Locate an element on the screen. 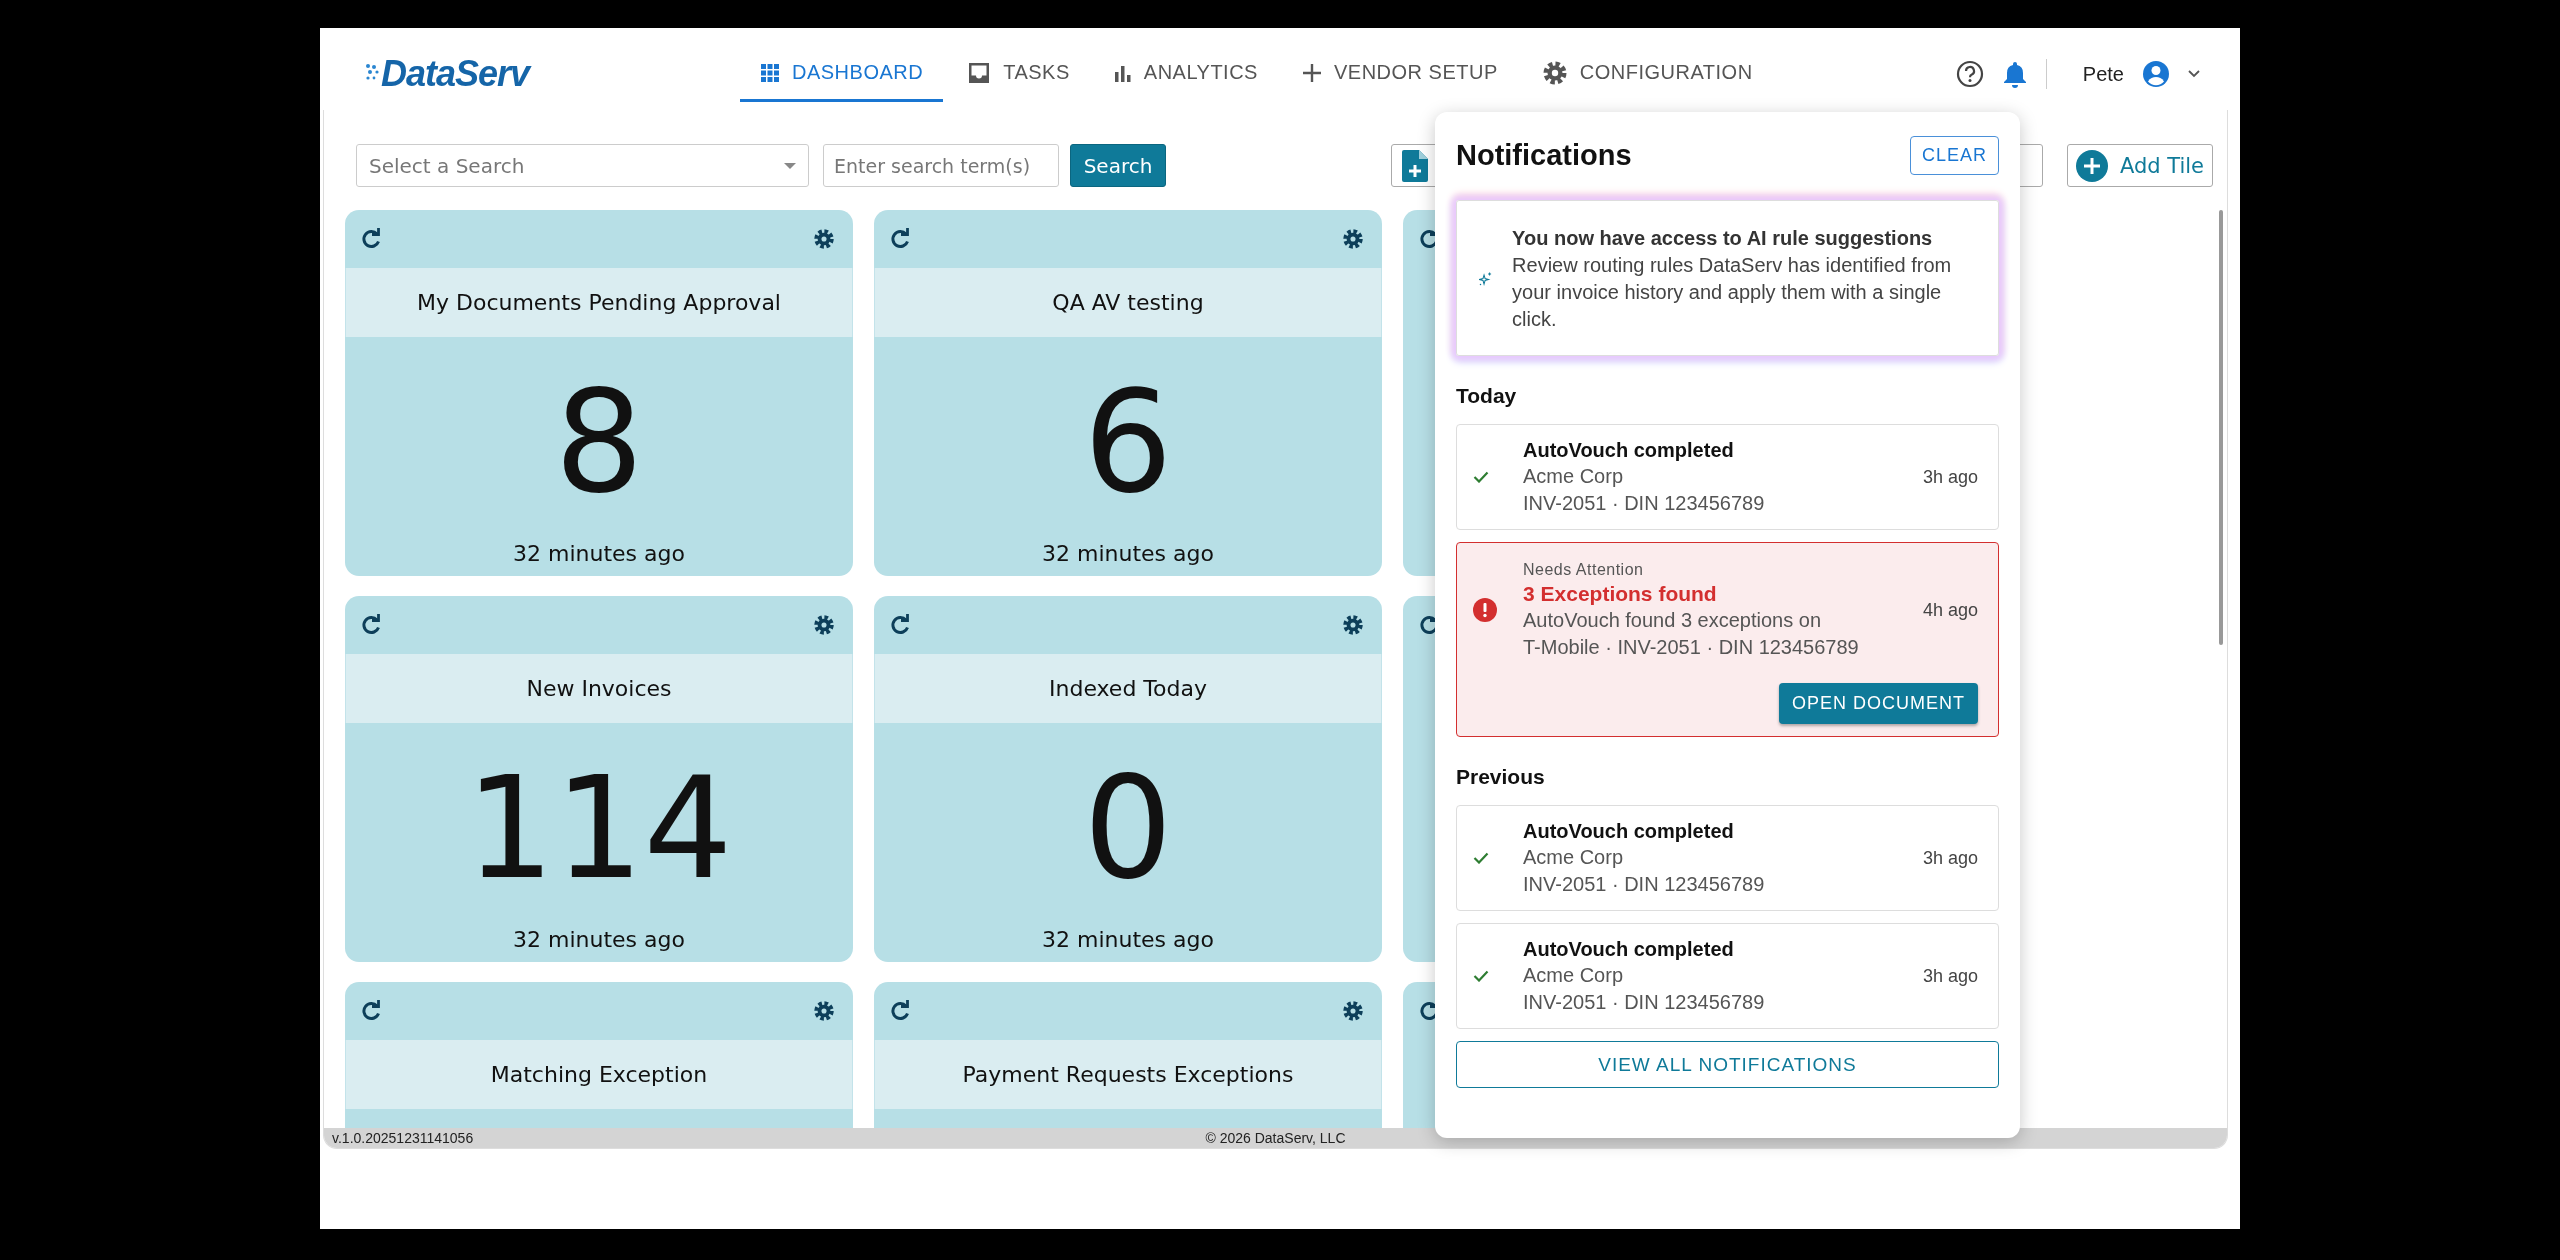 The width and height of the screenshot is (2560, 1260). error-icon is located at coordinates (1485, 610).